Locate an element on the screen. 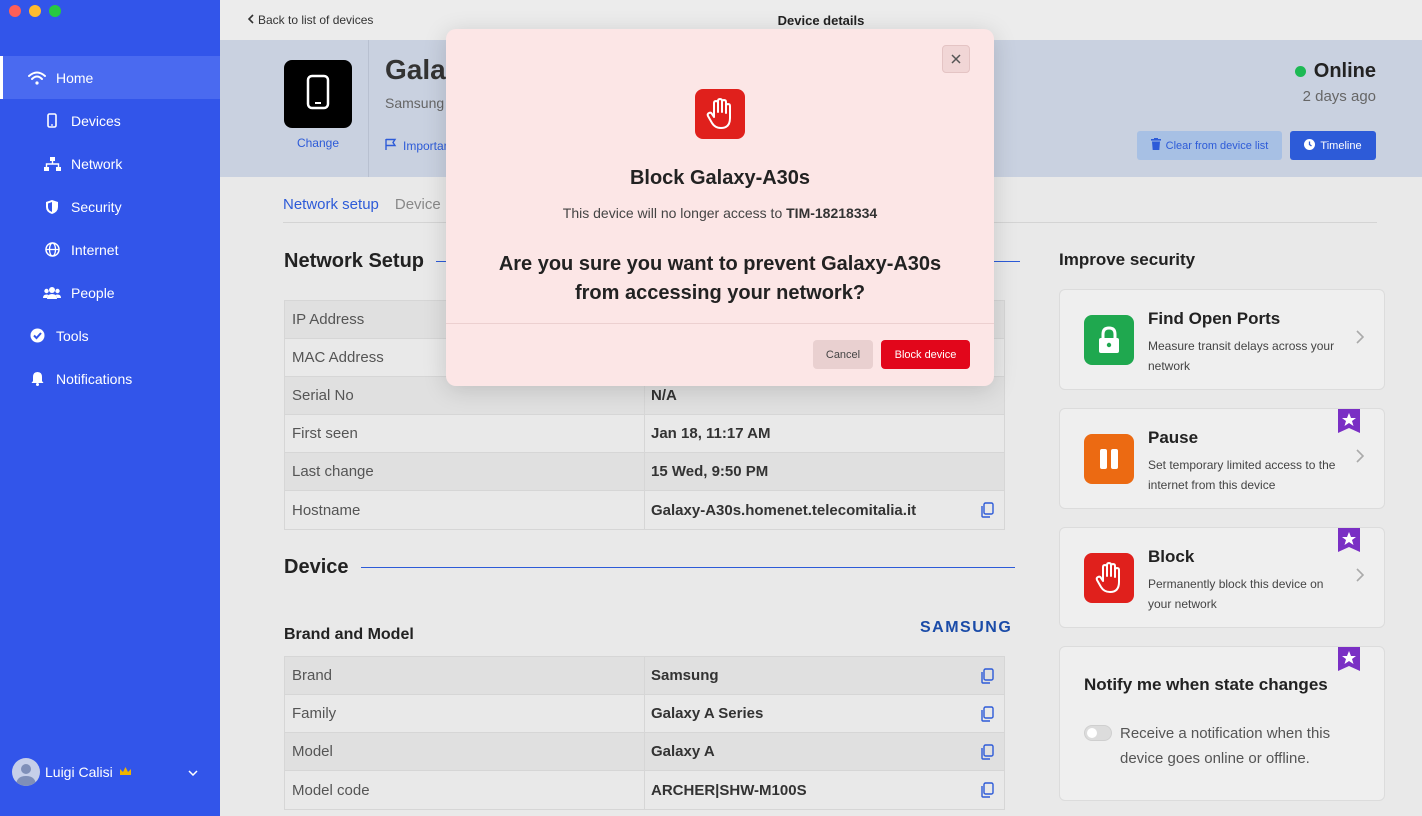  row-value-text: ARCHER|SHW-M100S is located at coordinates (729, 790).